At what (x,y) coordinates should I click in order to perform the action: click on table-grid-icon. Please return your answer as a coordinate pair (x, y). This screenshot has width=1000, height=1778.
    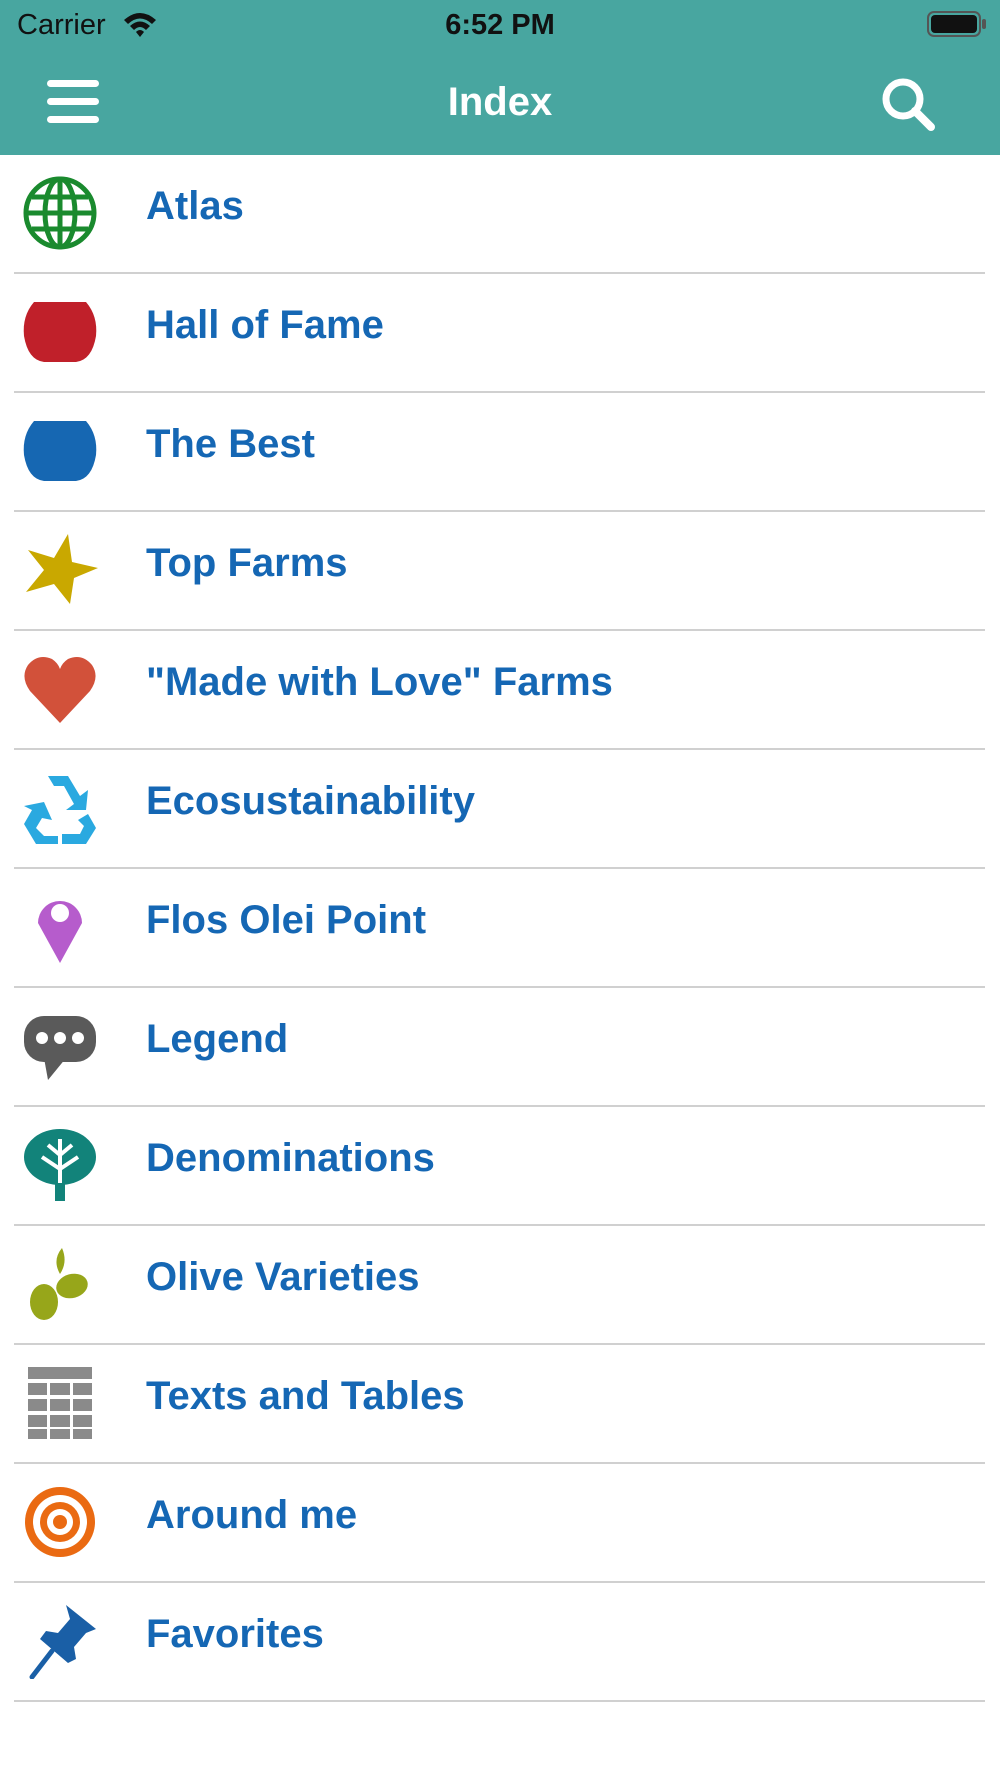
    Looking at the image, I should click on (60, 1403).